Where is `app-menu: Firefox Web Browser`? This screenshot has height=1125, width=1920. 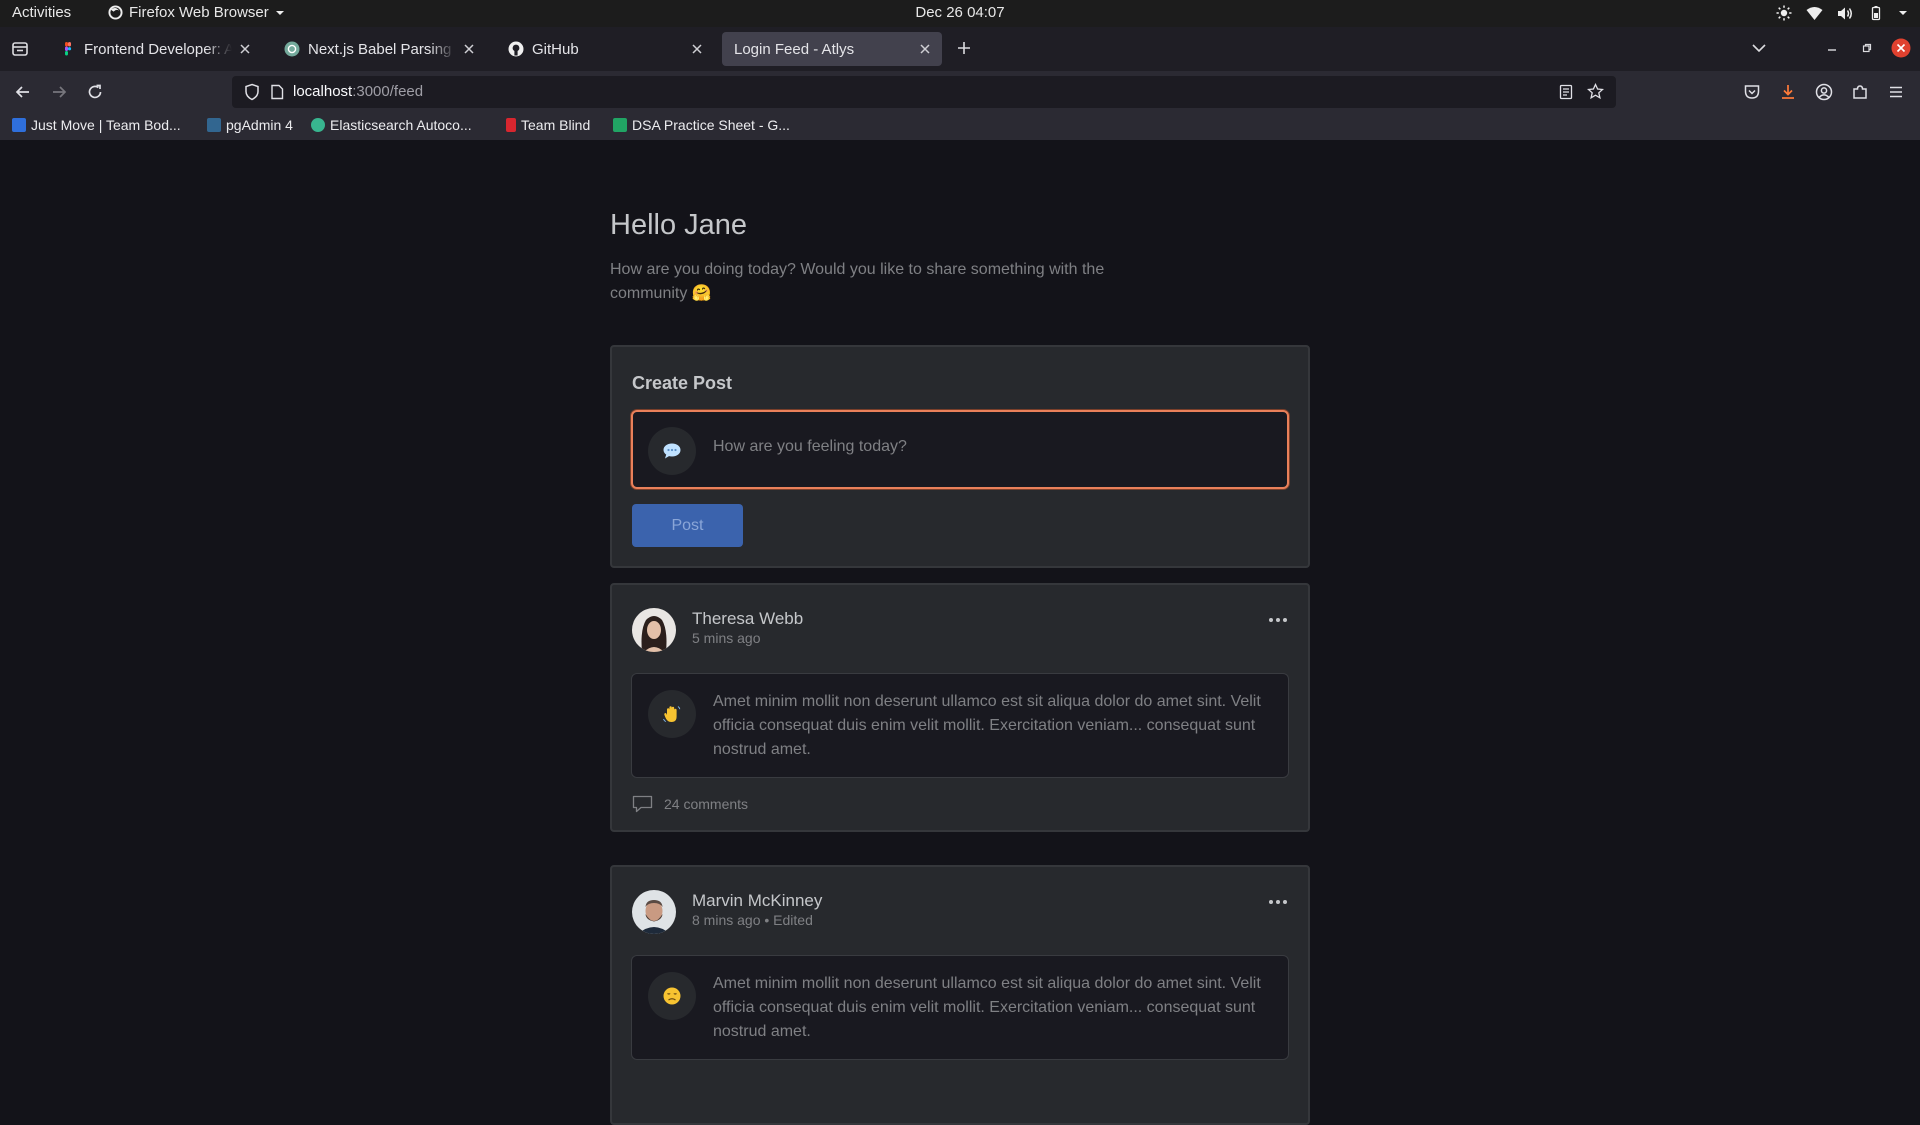 app-menu: Firefox Web Browser is located at coordinates (196, 12).